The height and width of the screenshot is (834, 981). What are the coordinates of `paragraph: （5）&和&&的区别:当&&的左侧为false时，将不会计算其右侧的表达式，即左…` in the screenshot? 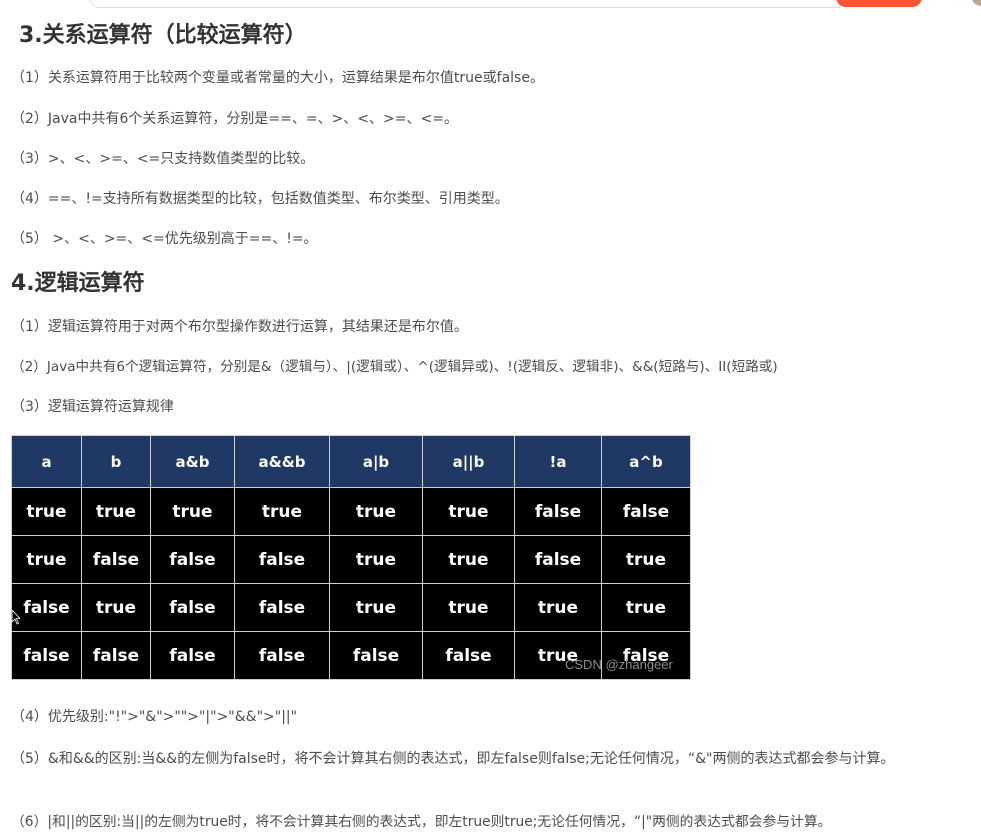 It's located at (453, 759).